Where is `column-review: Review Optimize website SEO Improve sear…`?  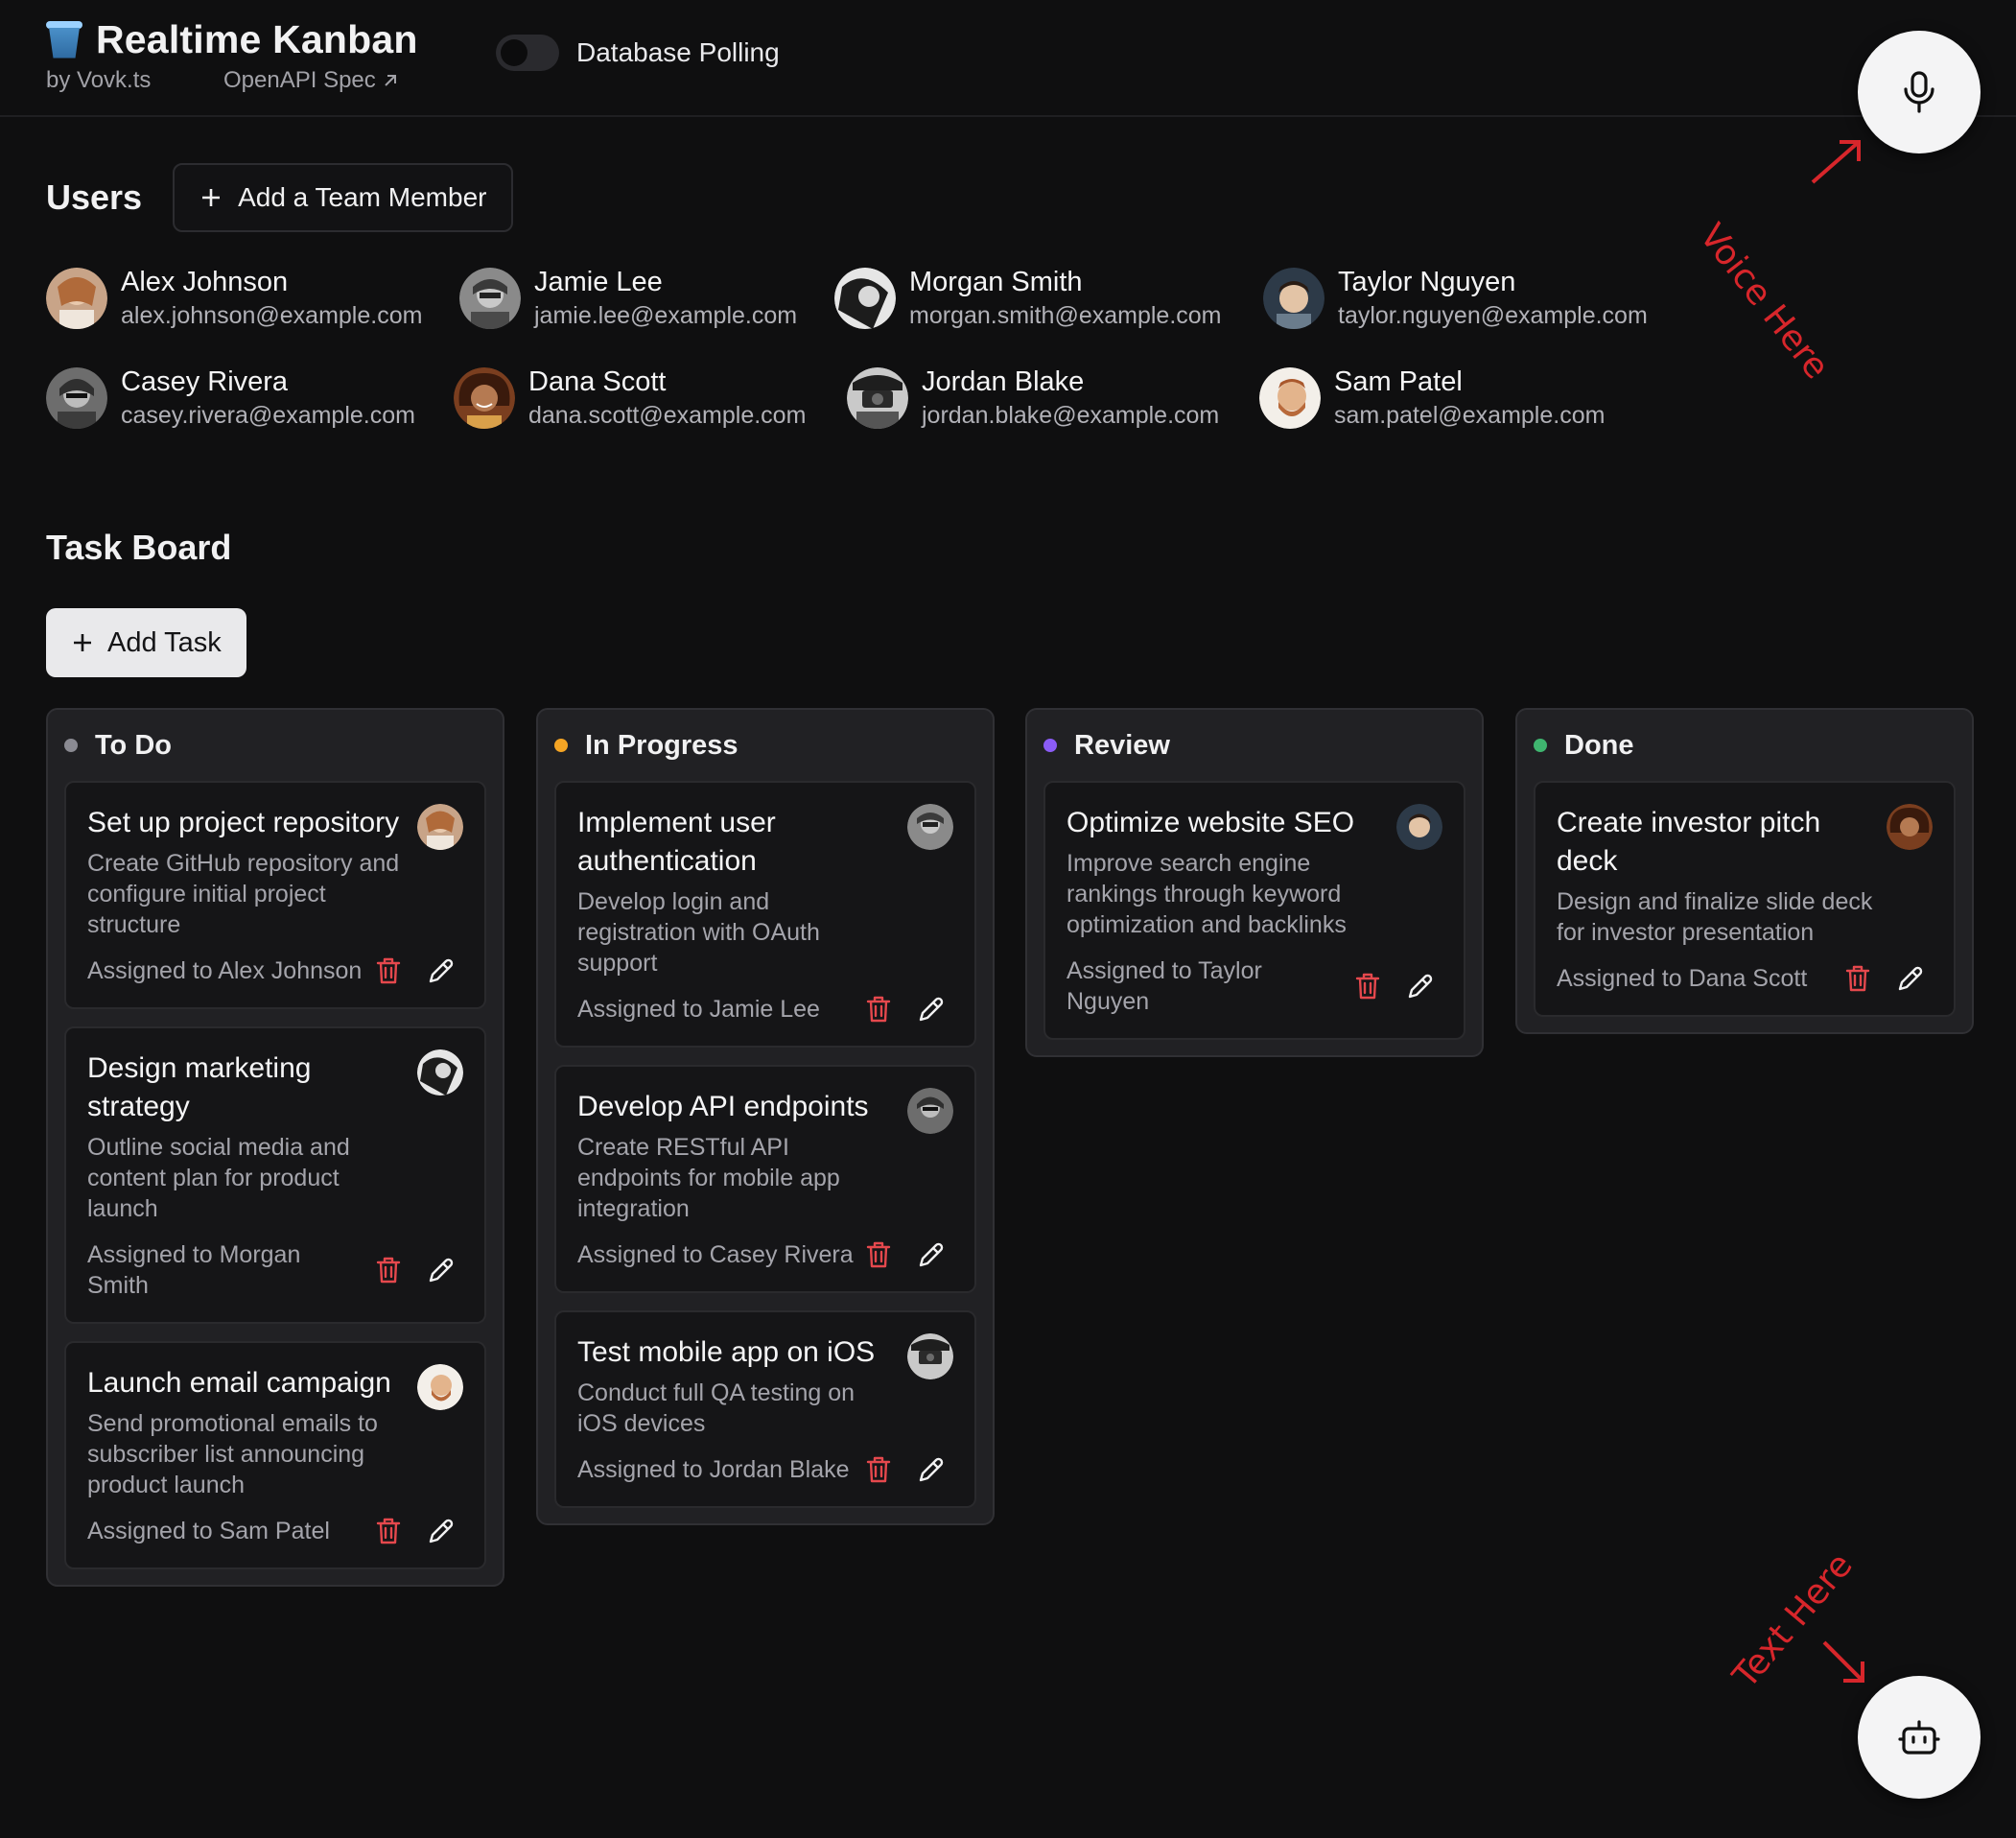
column-review: Review Optimize website SEO Improve sear… is located at coordinates (1254, 882).